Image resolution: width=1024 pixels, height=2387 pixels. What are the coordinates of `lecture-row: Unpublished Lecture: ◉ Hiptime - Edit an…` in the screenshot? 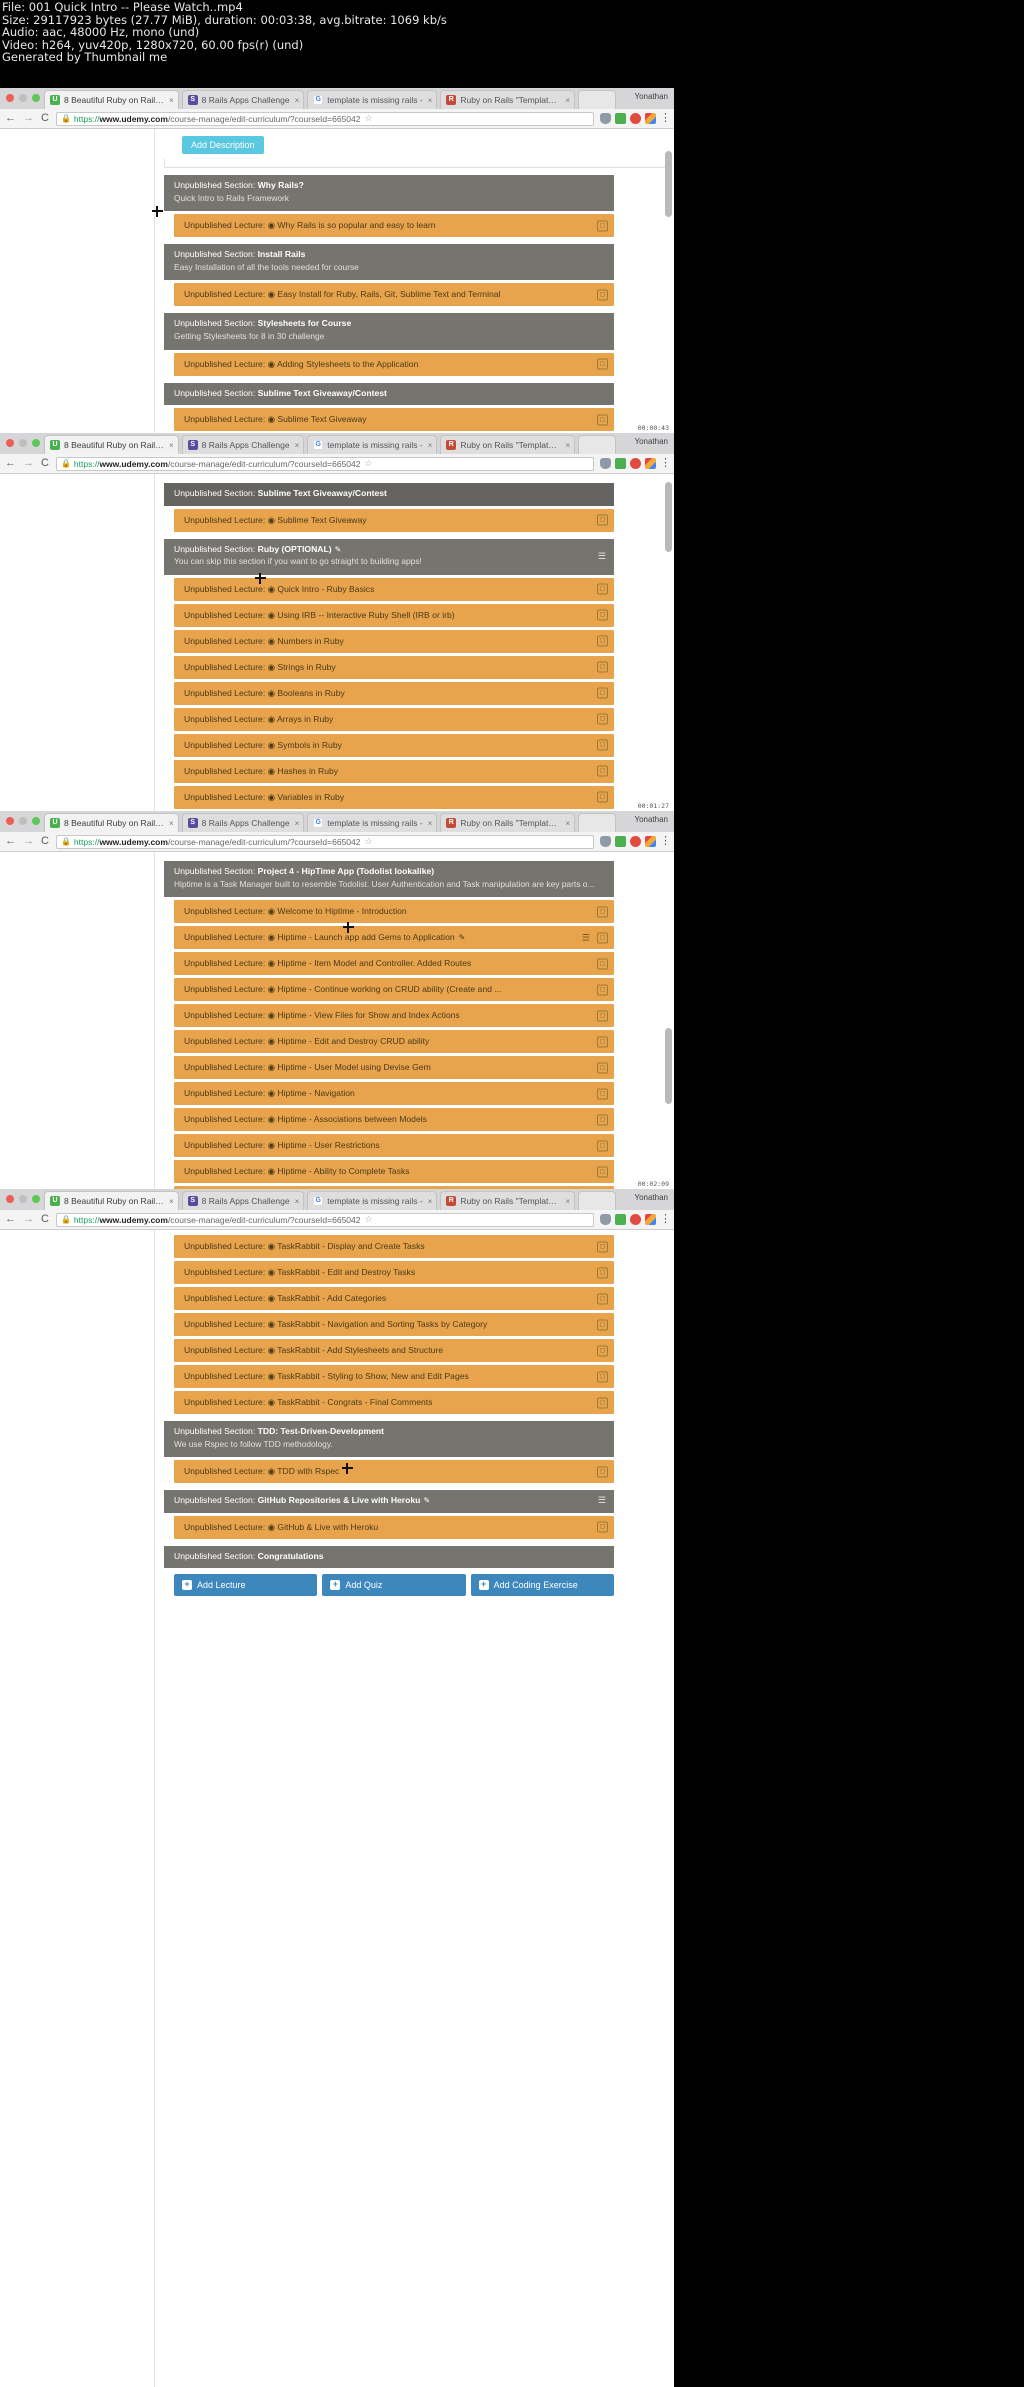 It's located at (394, 1042).